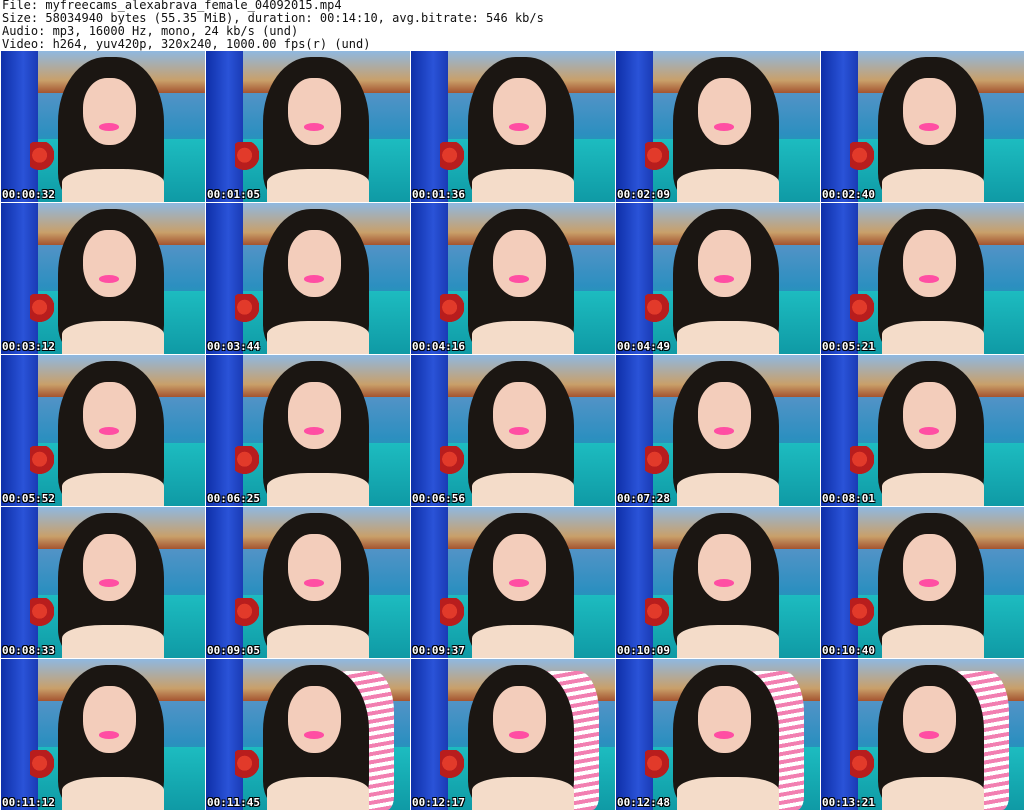 The width and height of the screenshot is (1024, 811). Describe the element at coordinates (848, 194) in the screenshot. I see `timestamp-label: 00:02:40` at that location.